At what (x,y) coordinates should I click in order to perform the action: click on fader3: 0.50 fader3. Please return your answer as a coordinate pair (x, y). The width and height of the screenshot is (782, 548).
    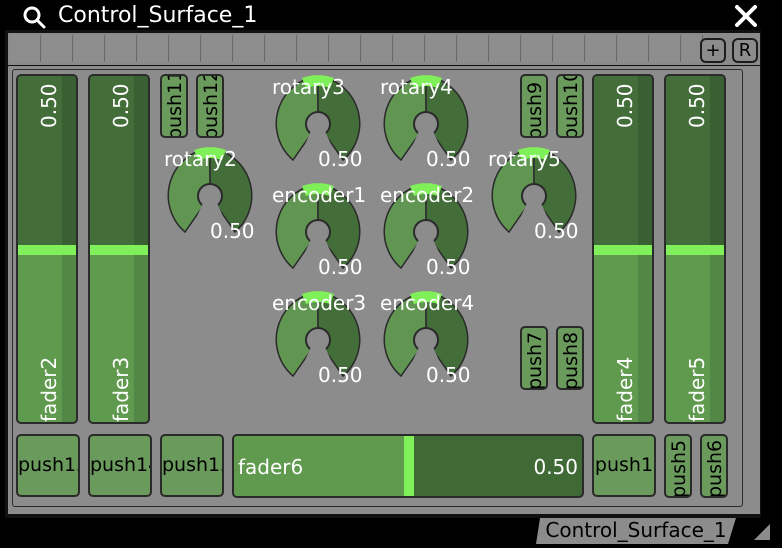
    Looking at the image, I should click on (119, 249).